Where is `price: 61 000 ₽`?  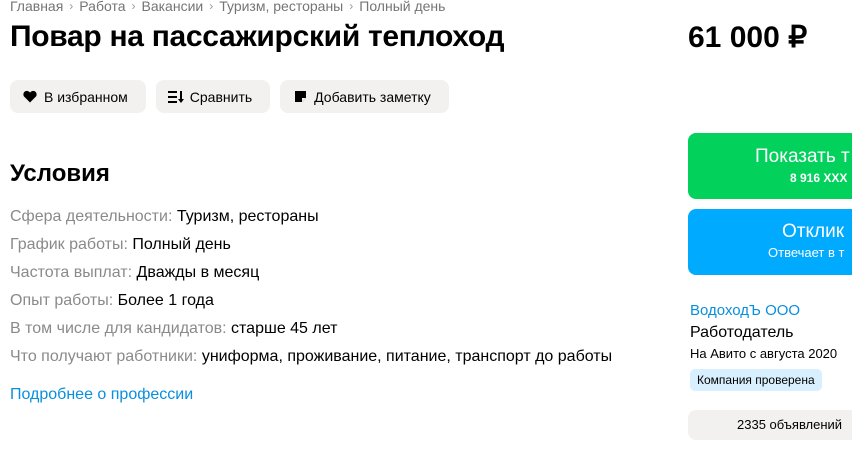 price: 61 000 ₽ is located at coordinates (748, 37).